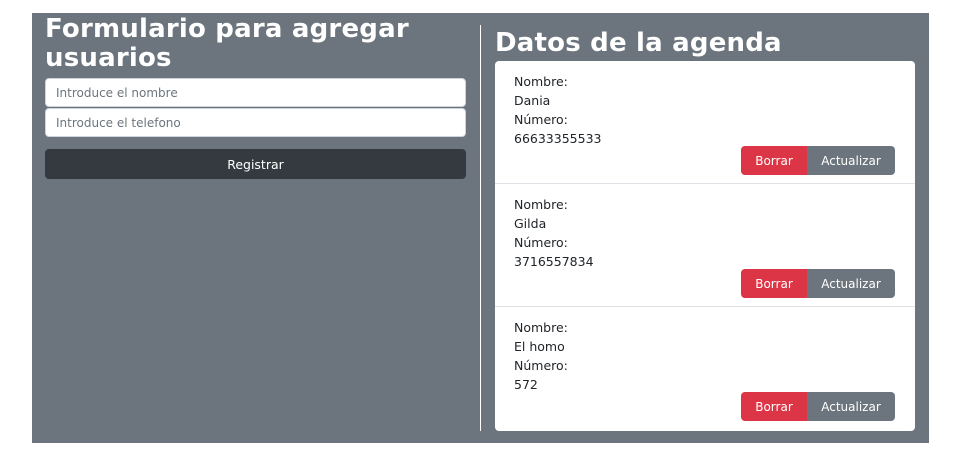  What do you see at coordinates (255, 164) in the screenshot?
I see `register-button: Registrar` at bounding box center [255, 164].